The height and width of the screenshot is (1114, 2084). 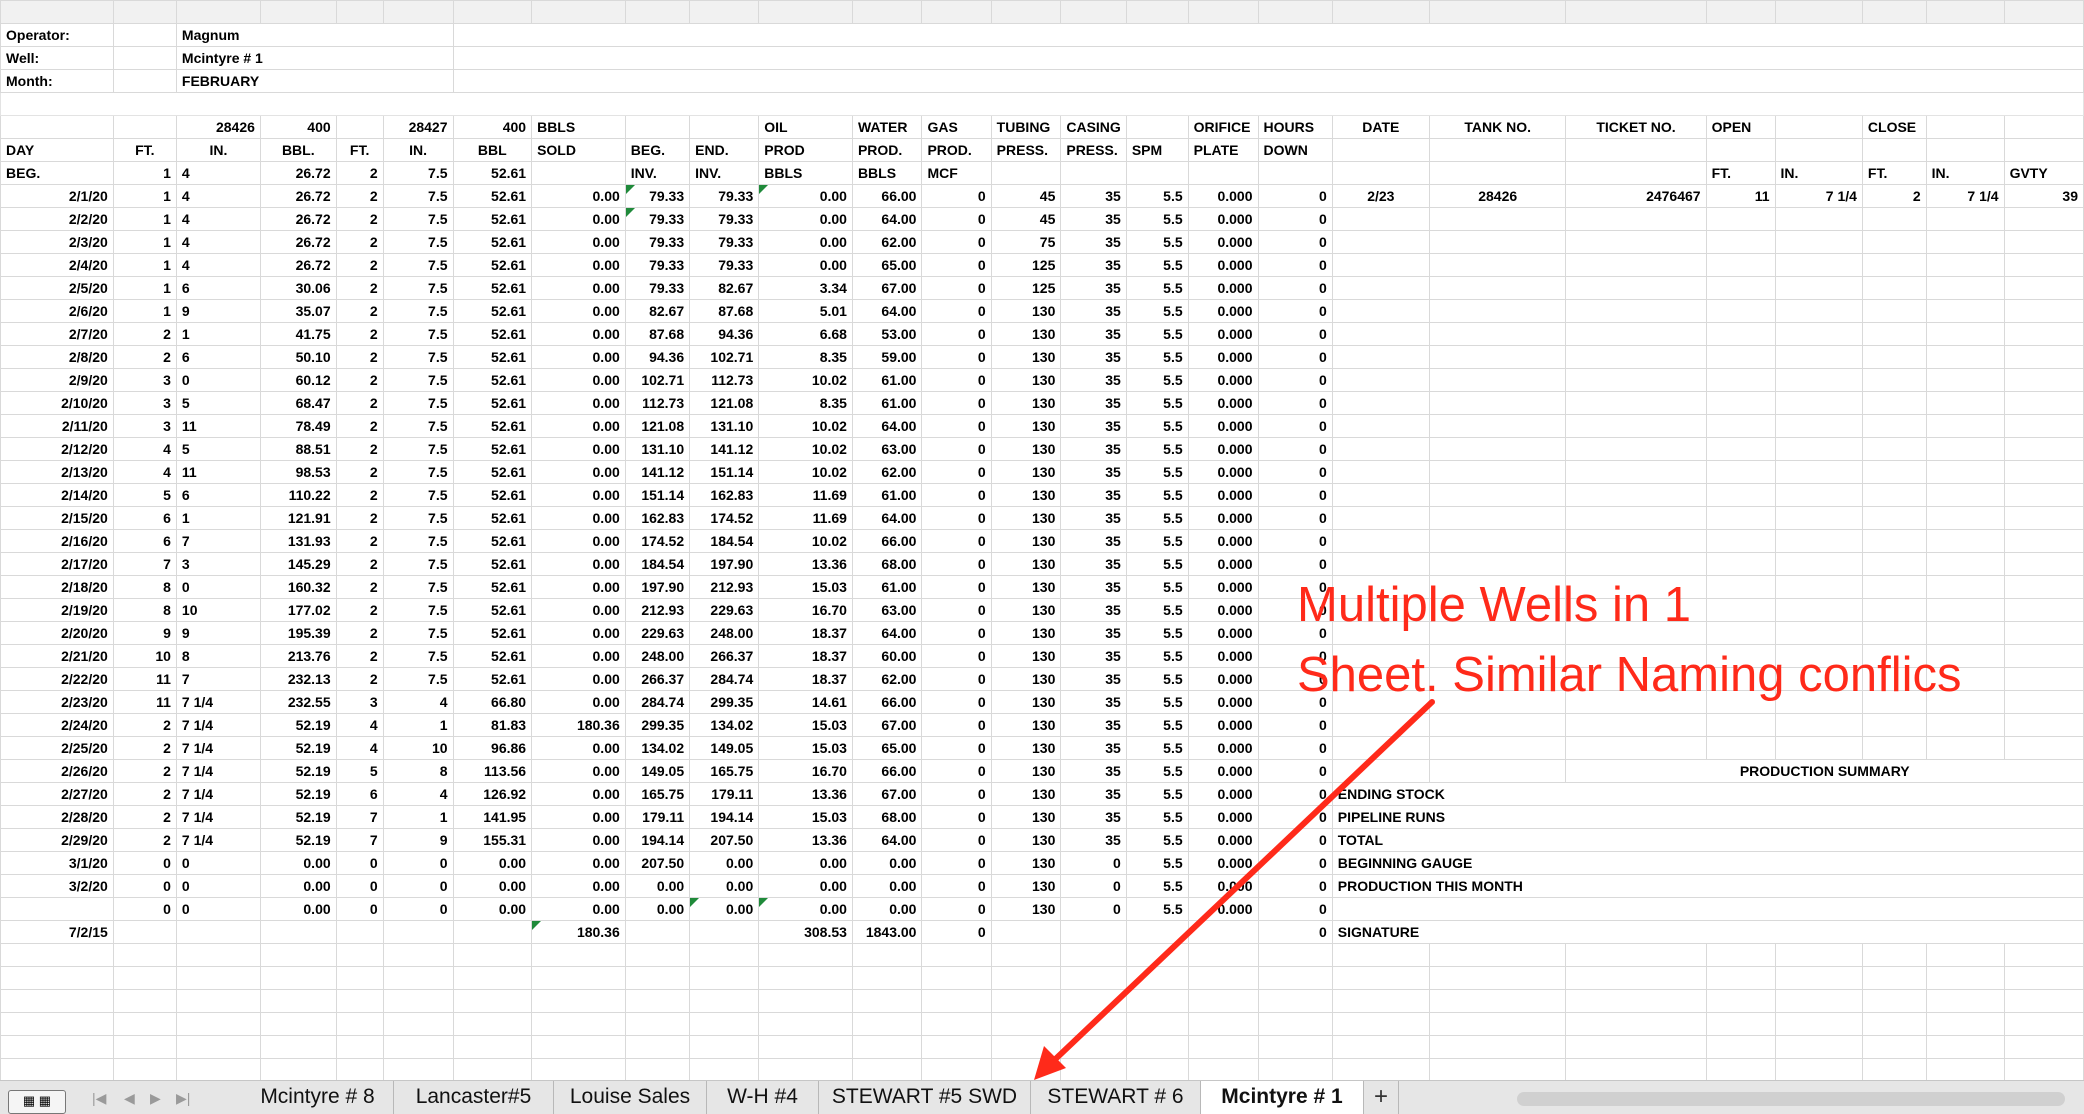 I want to click on cell-bbl1: 26.72, so click(x=298, y=242).